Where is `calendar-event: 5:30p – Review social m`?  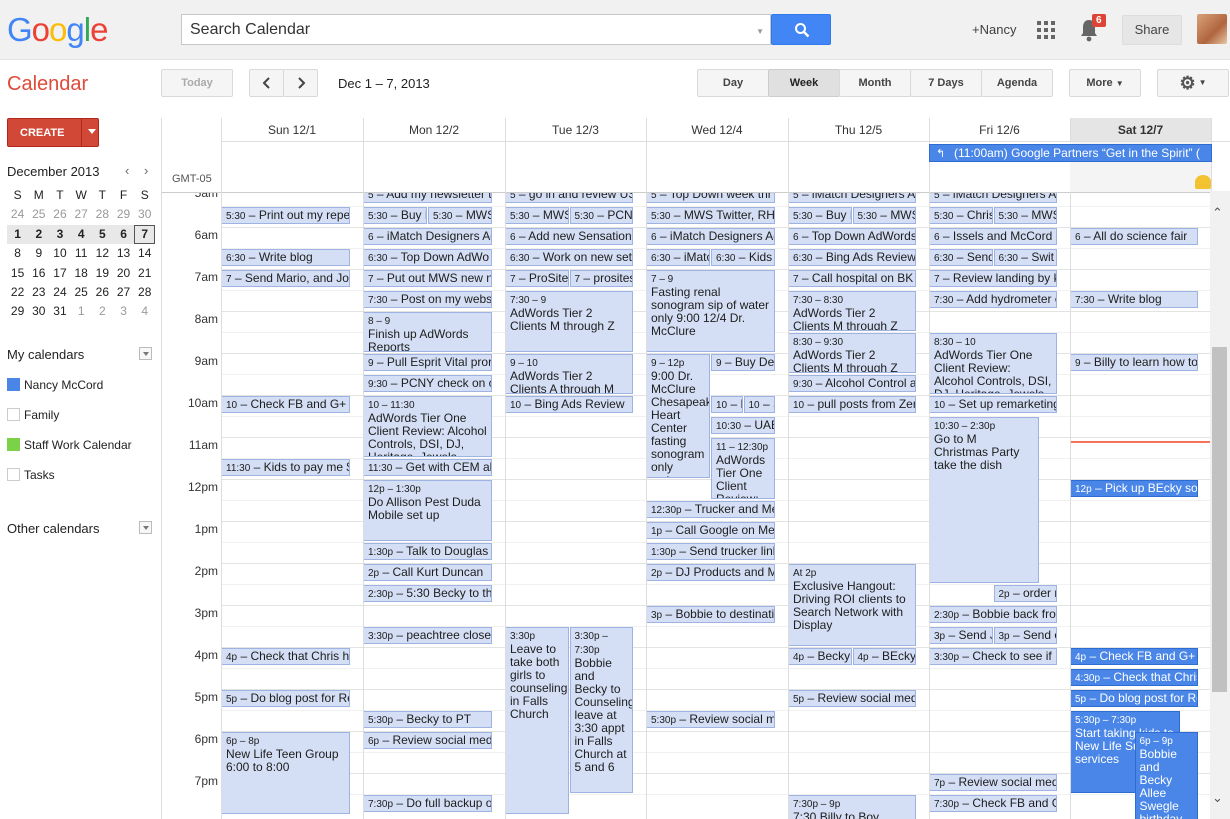 calendar-event: 5:30p – Review social m is located at coordinates (710, 719).